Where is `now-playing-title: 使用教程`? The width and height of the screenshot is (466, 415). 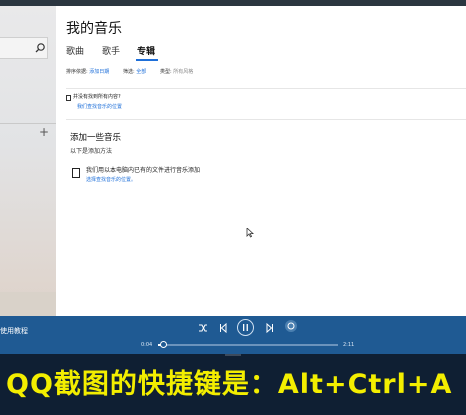 now-playing-title: 使用教程 is located at coordinates (14, 331).